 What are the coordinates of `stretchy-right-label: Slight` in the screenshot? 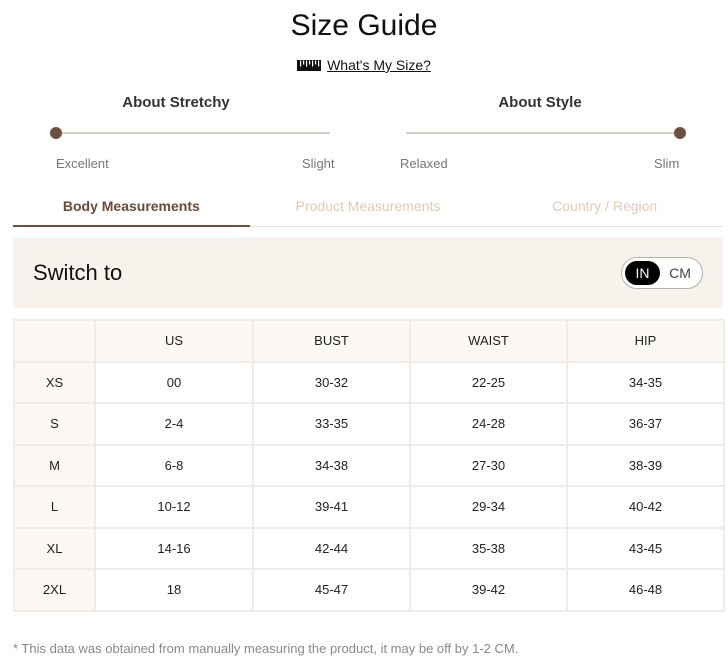 It's located at (318, 163).